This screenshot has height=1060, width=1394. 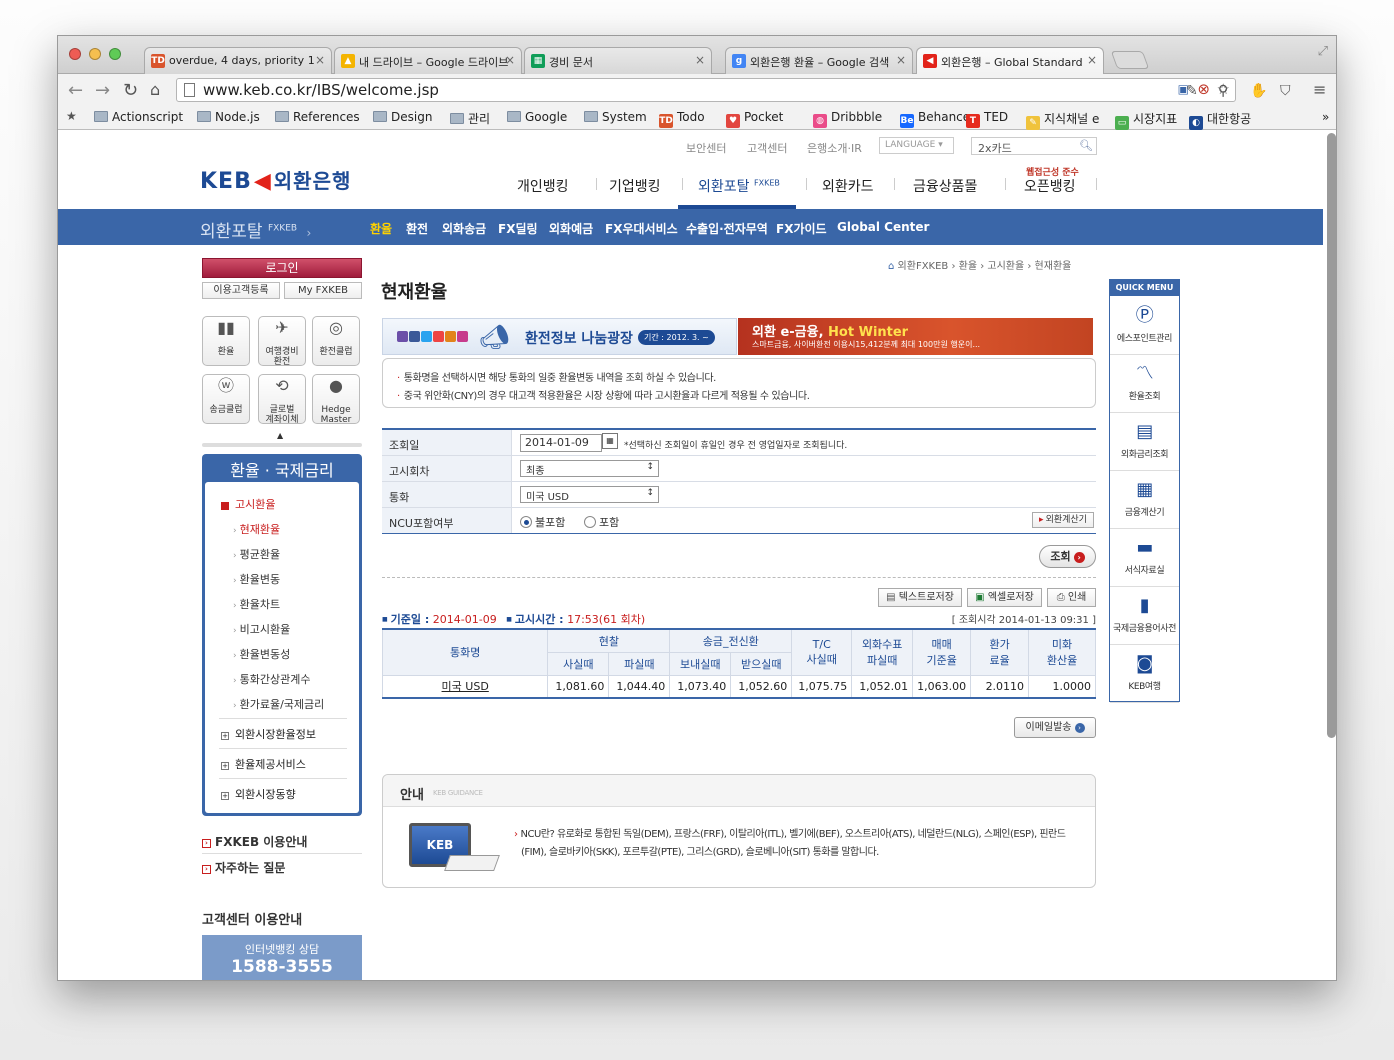 What do you see at coordinates (537, 117) in the screenshot?
I see `bookmark-item: Google` at bounding box center [537, 117].